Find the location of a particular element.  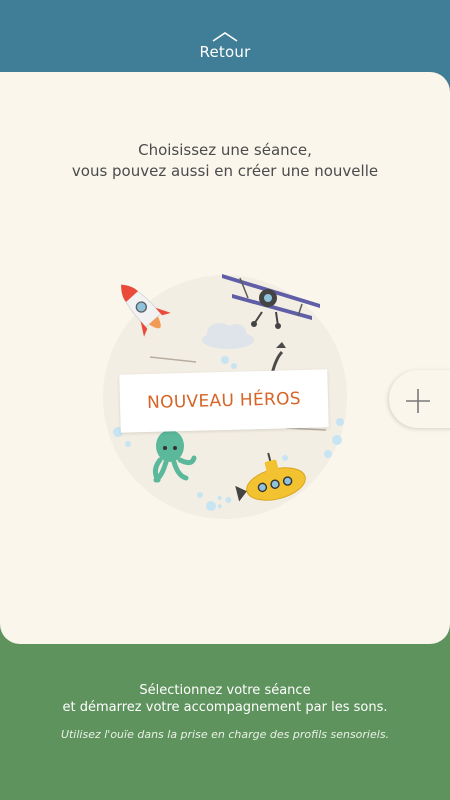

add-session-button is located at coordinates (419, 399).